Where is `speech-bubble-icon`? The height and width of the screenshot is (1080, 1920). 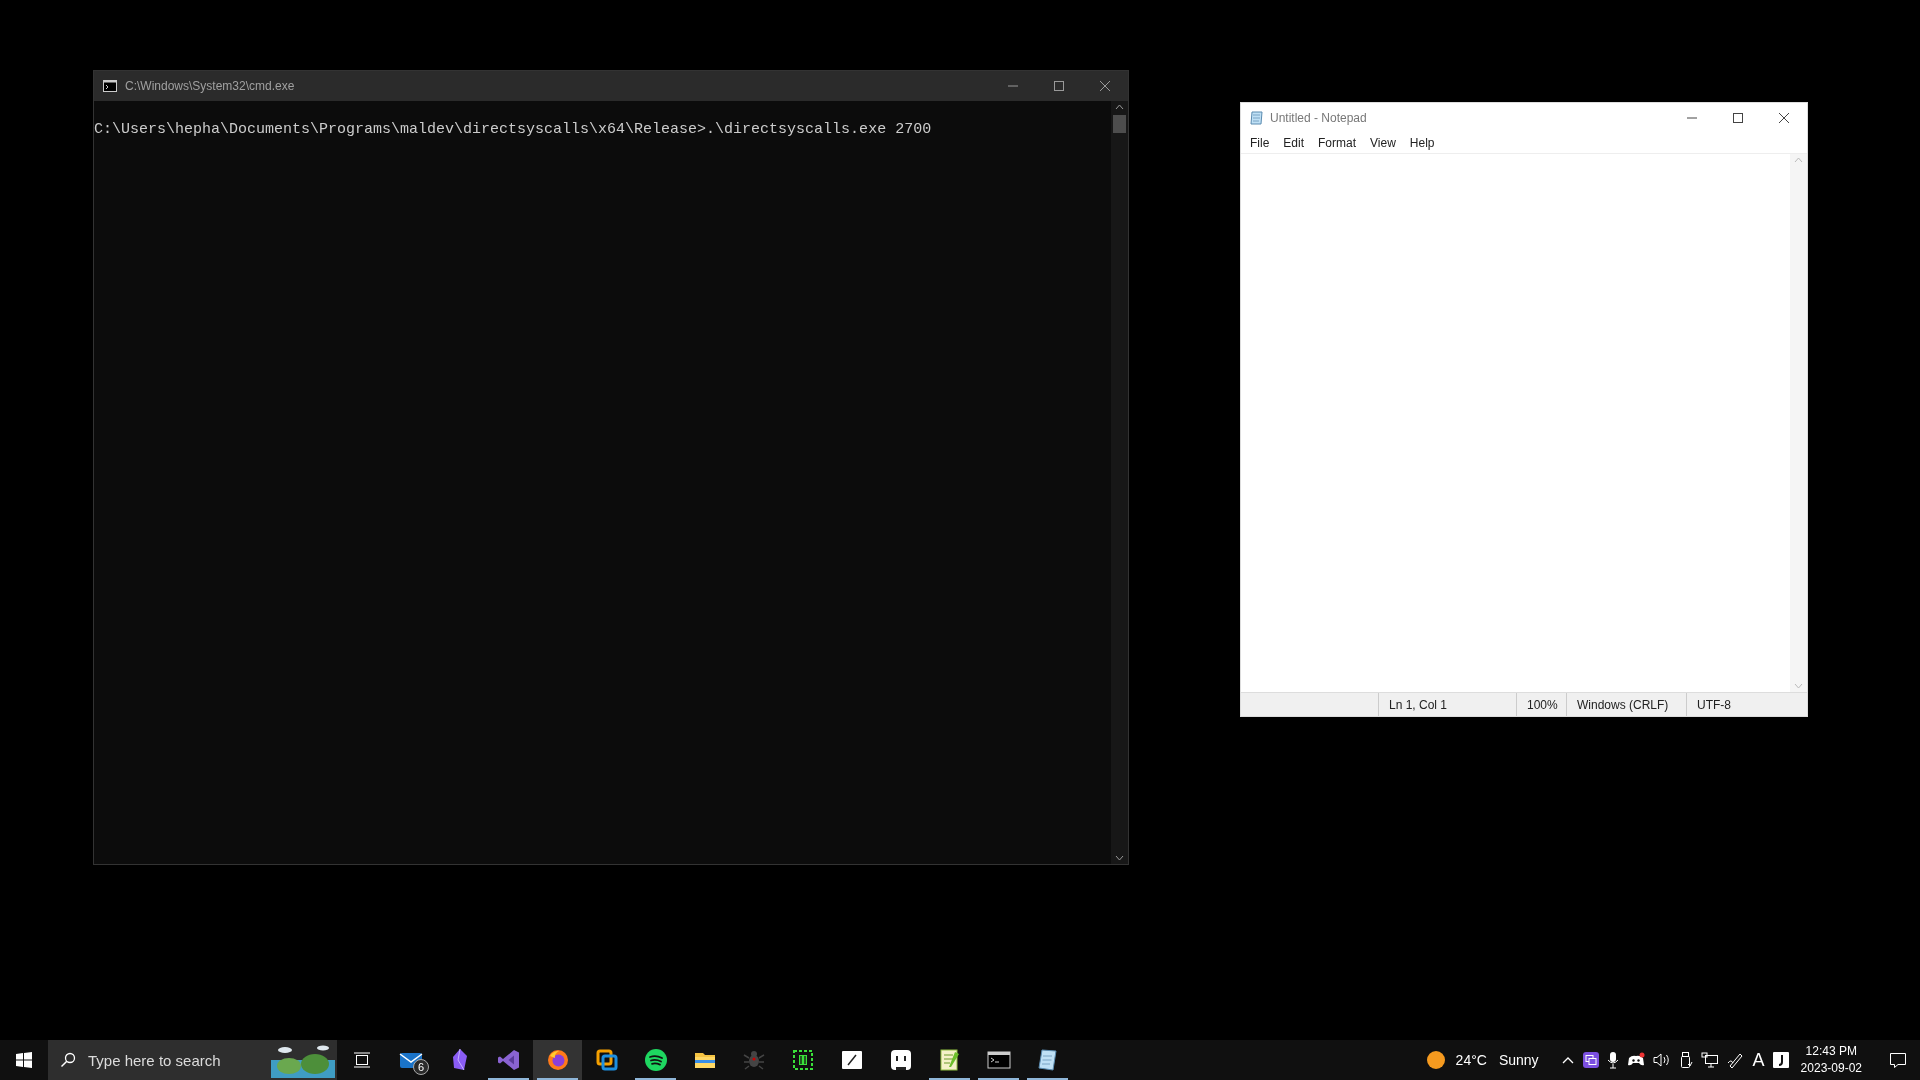 speech-bubble-icon is located at coordinates (1898, 1060).